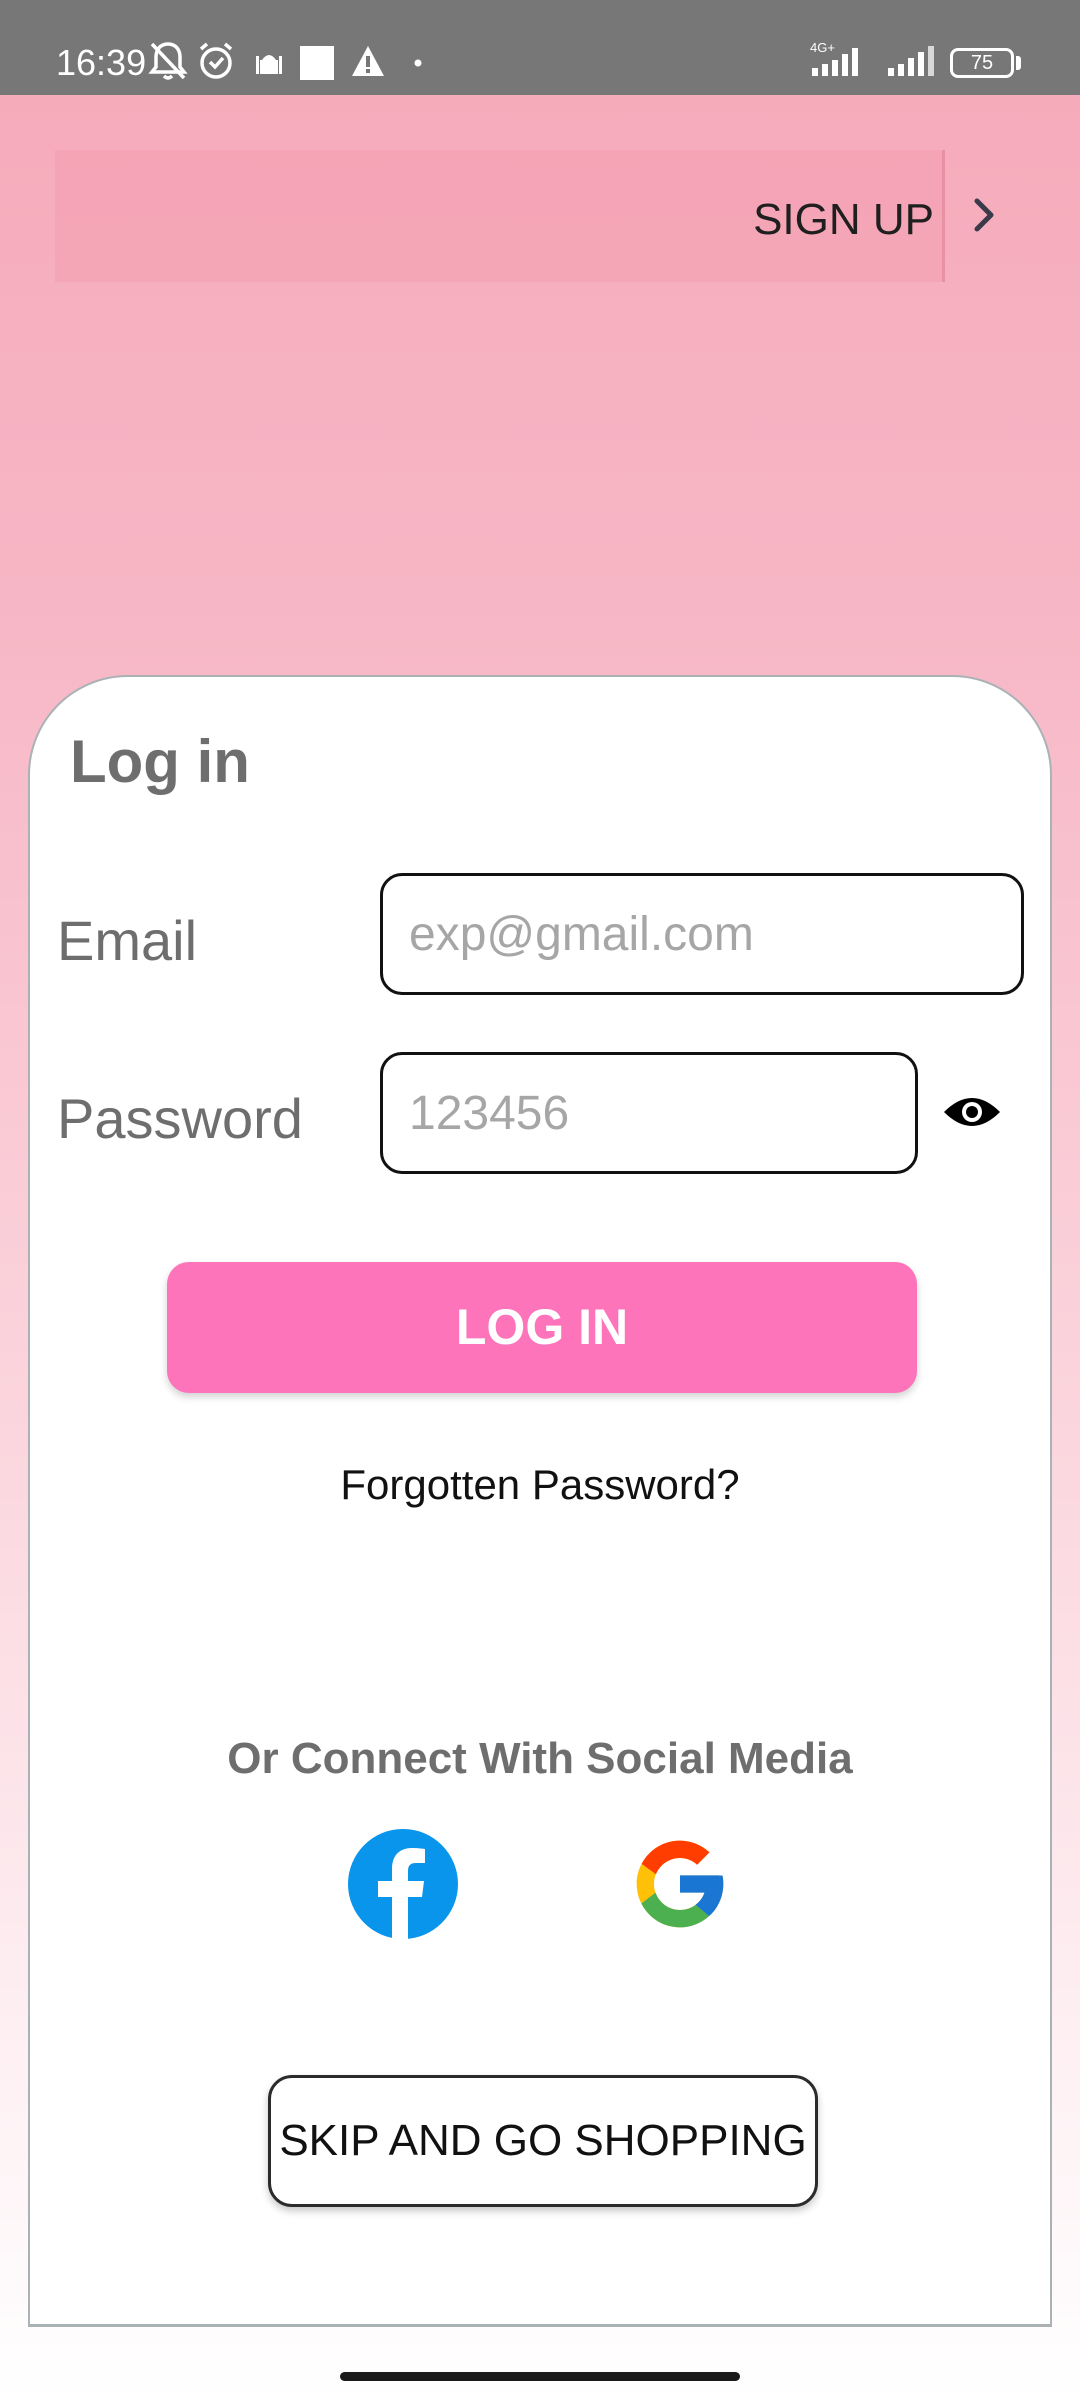  Describe the element at coordinates (500, 216) in the screenshot. I see `sign-up-bar: SIGN UP` at that location.